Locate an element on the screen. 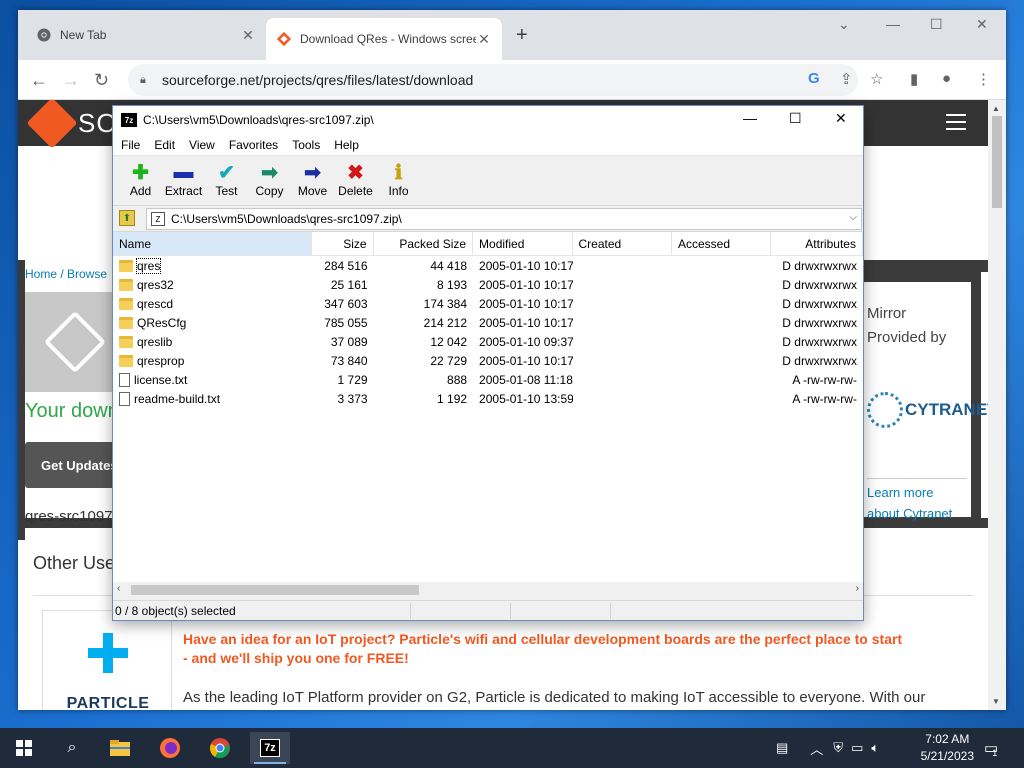 The image size is (1024, 768). reload-icon: ↻ is located at coordinates (101, 80).